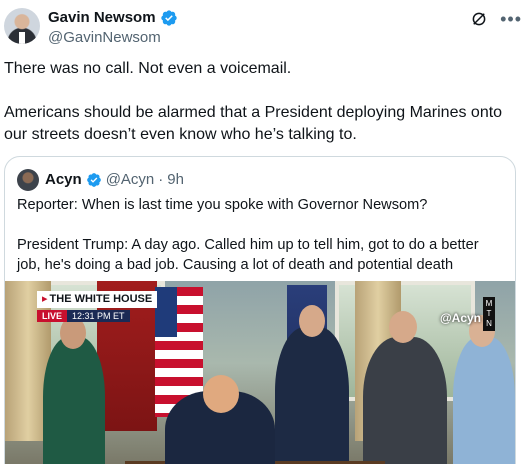 The width and height of the screenshot is (532, 464). Describe the element at coordinates (479, 19) in the screenshot. I see `grok-icon` at that location.